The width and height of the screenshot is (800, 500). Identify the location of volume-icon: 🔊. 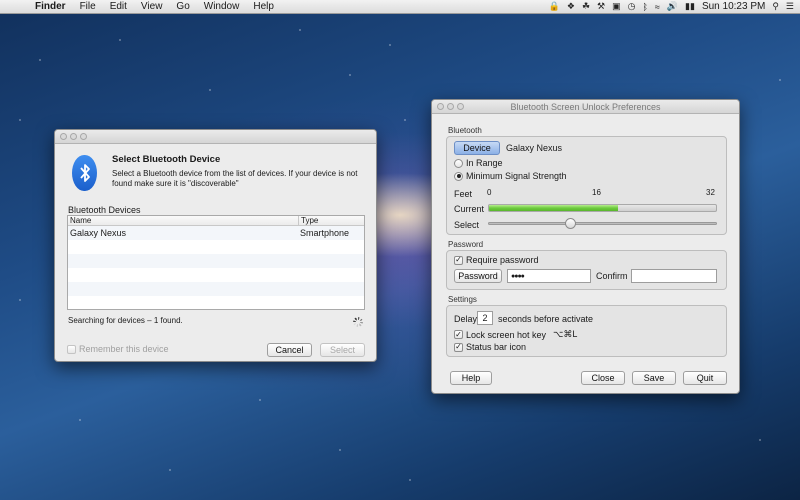
(672, 6).